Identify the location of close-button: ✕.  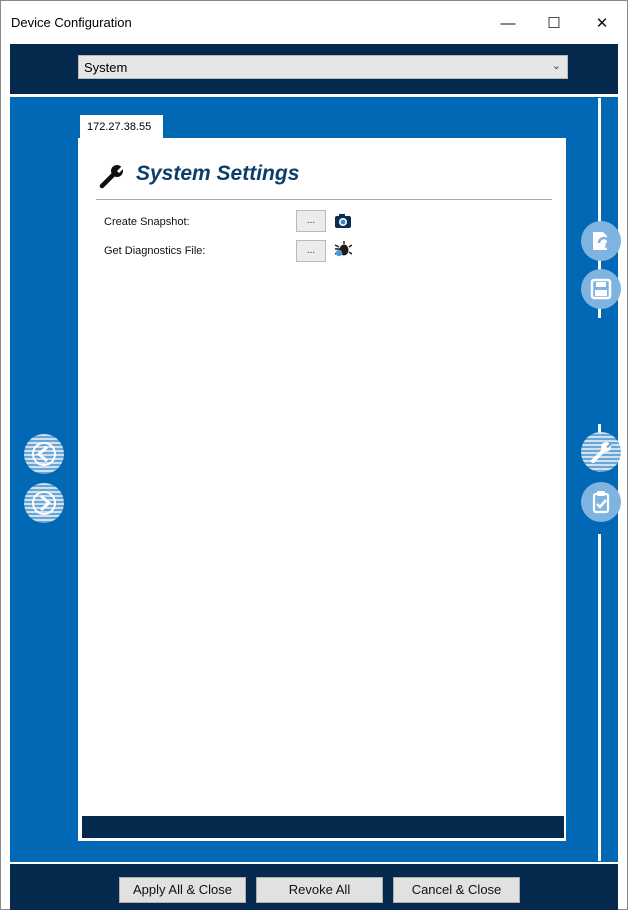
(602, 23).